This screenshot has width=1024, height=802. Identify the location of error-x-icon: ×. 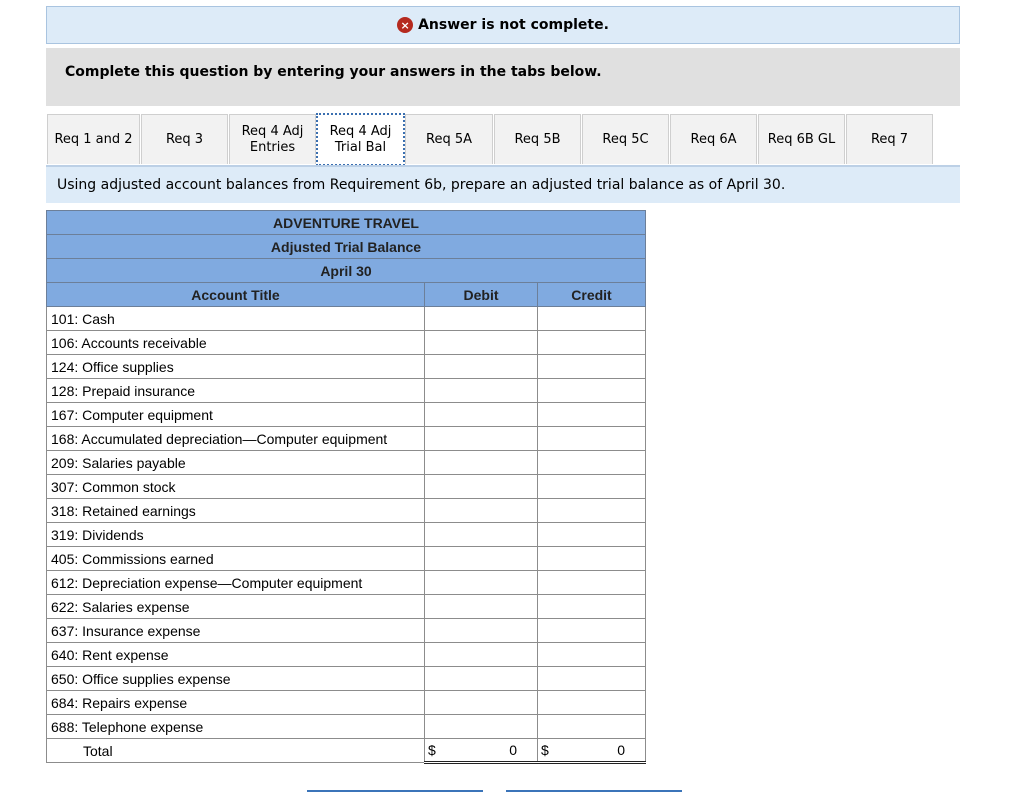
(405, 25).